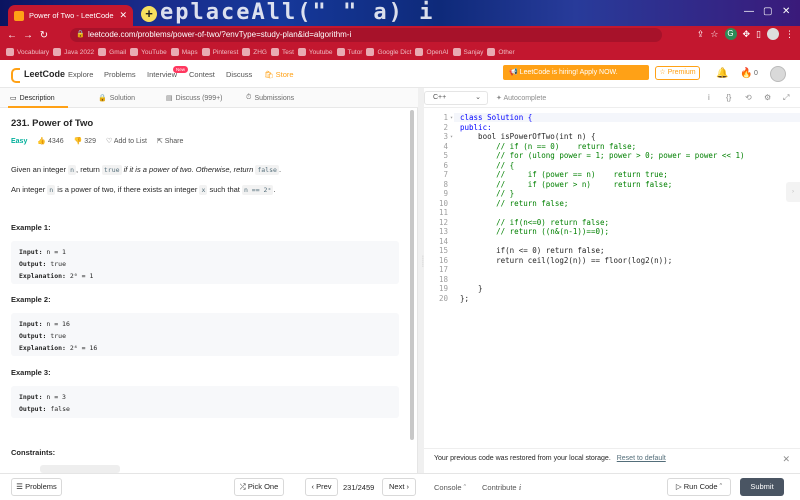  Describe the element at coordinates (44, 35) in the screenshot. I see `reload-icon: ↻` at that location.